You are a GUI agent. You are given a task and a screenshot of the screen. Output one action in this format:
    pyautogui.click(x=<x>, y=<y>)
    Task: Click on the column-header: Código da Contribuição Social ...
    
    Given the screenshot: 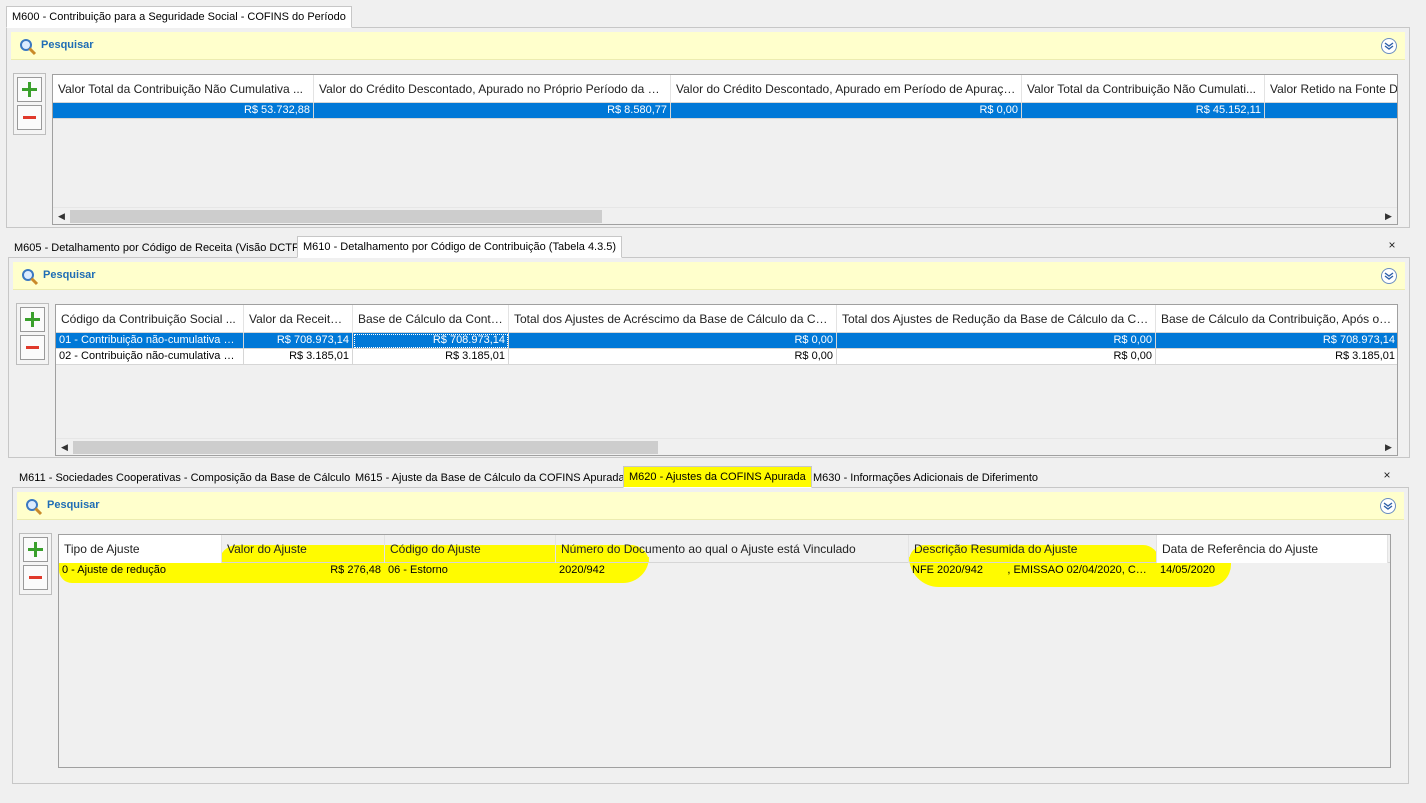 What is the action you would take?
    pyautogui.click(x=150, y=319)
    